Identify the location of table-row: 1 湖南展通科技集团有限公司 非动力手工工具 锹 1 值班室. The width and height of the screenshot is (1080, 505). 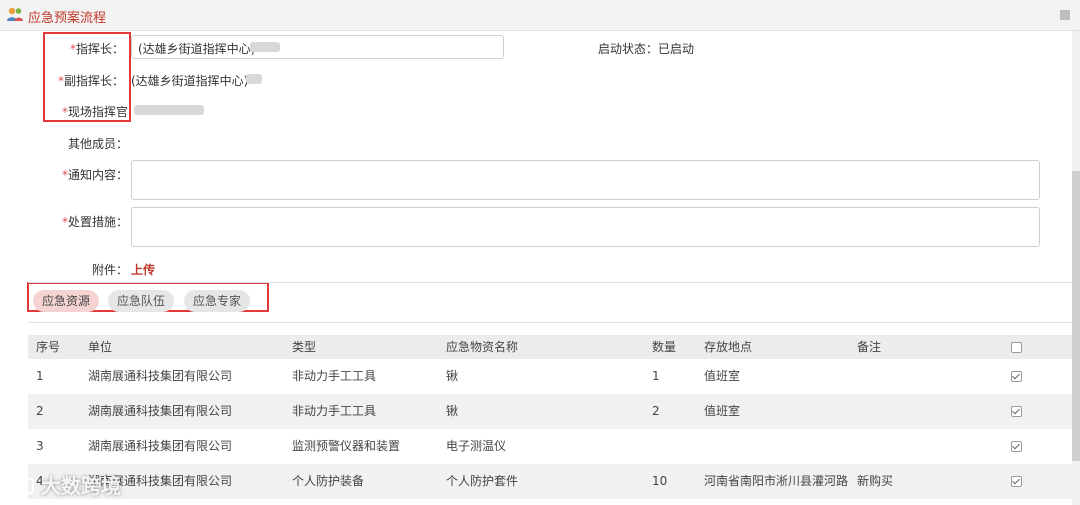
(550, 376).